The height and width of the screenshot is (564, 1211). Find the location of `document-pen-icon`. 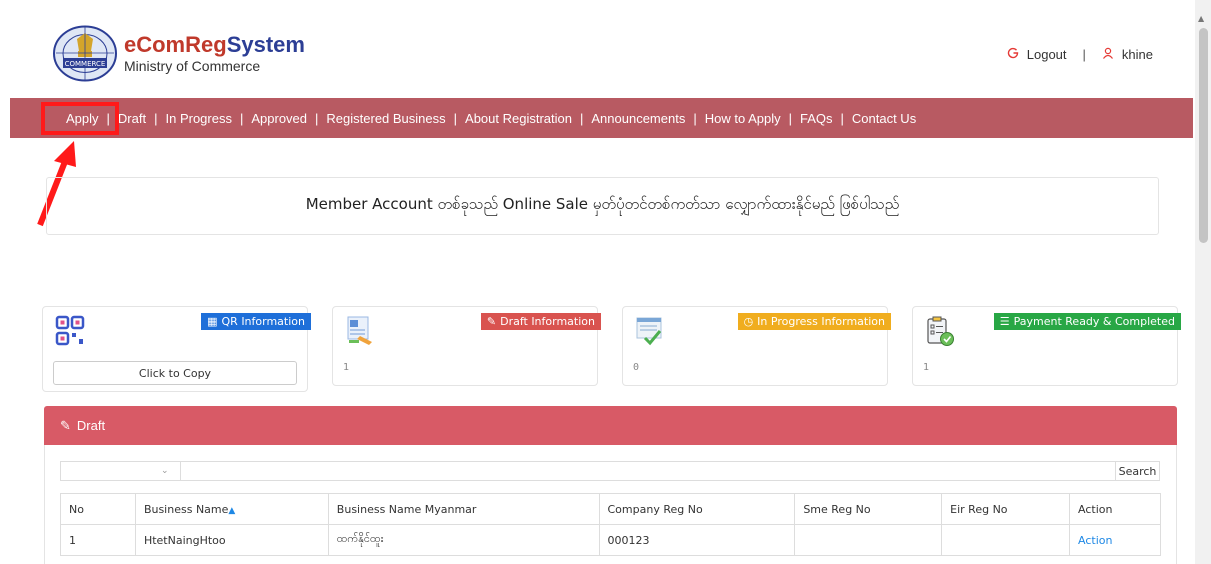

document-pen-icon is located at coordinates (359, 330).